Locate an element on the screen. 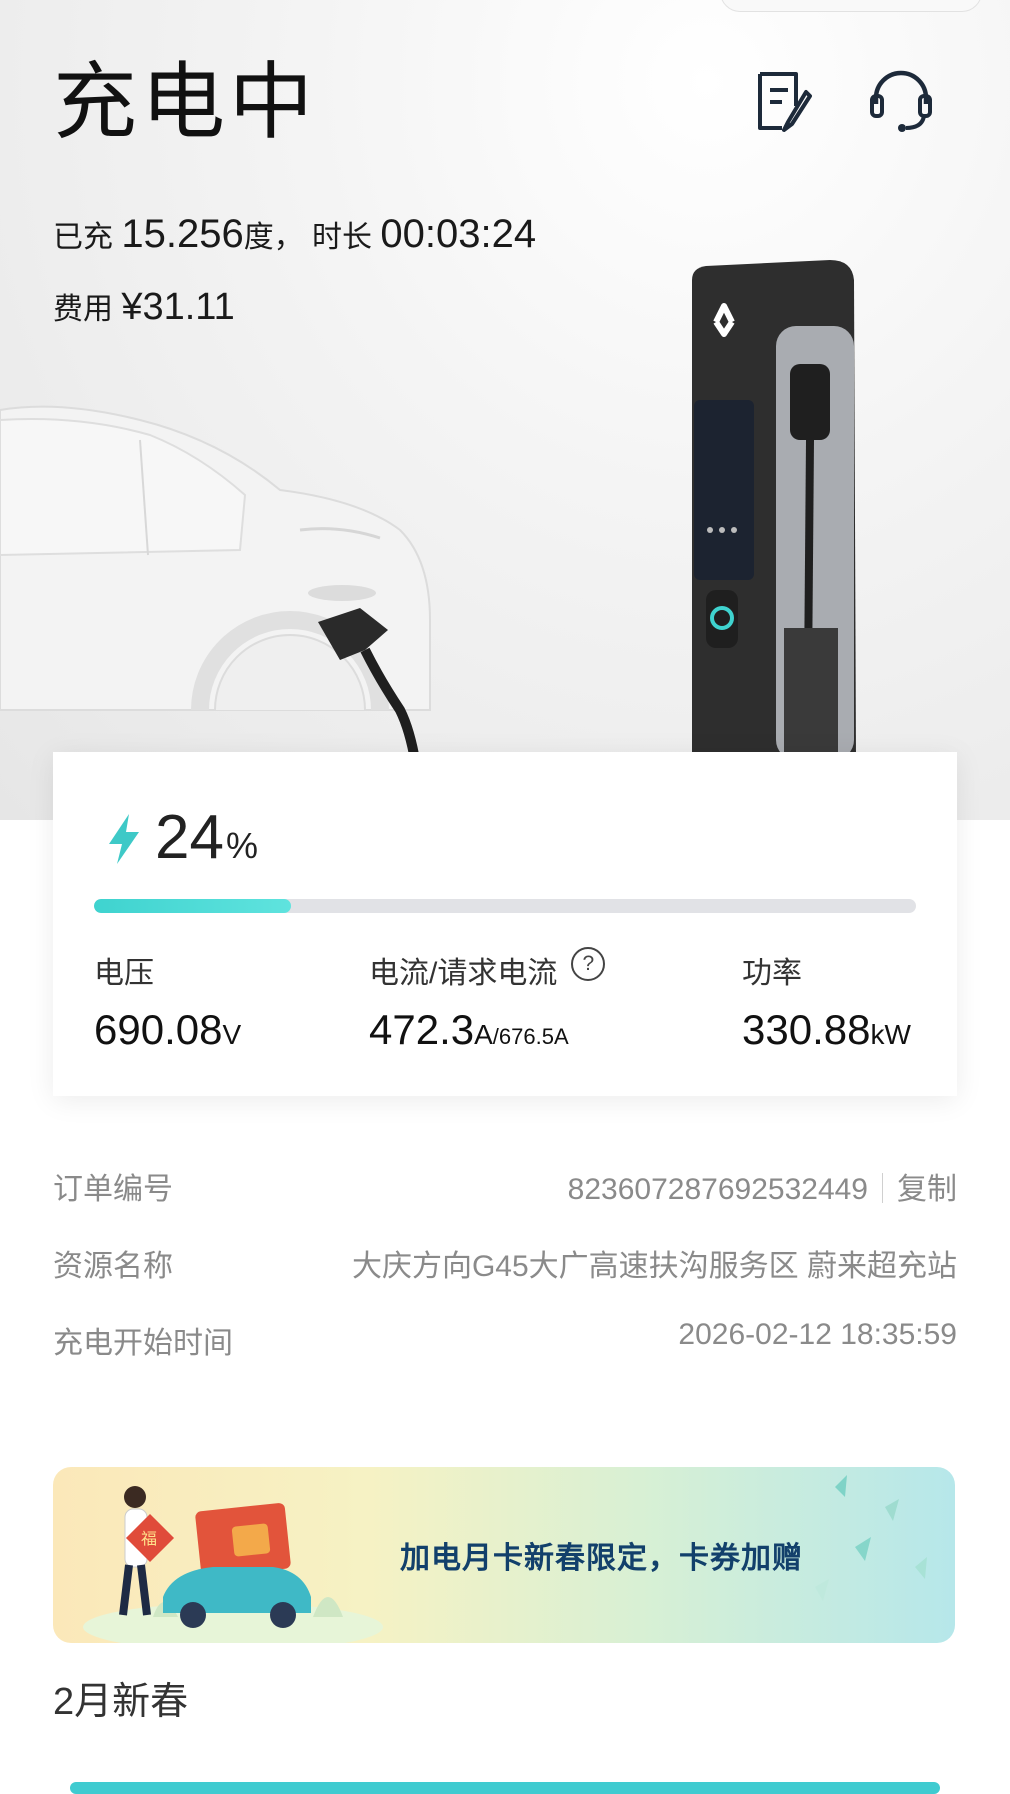 This screenshot has width=1010, height=1794. battery-percent: 24 % is located at coordinates (182, 837).